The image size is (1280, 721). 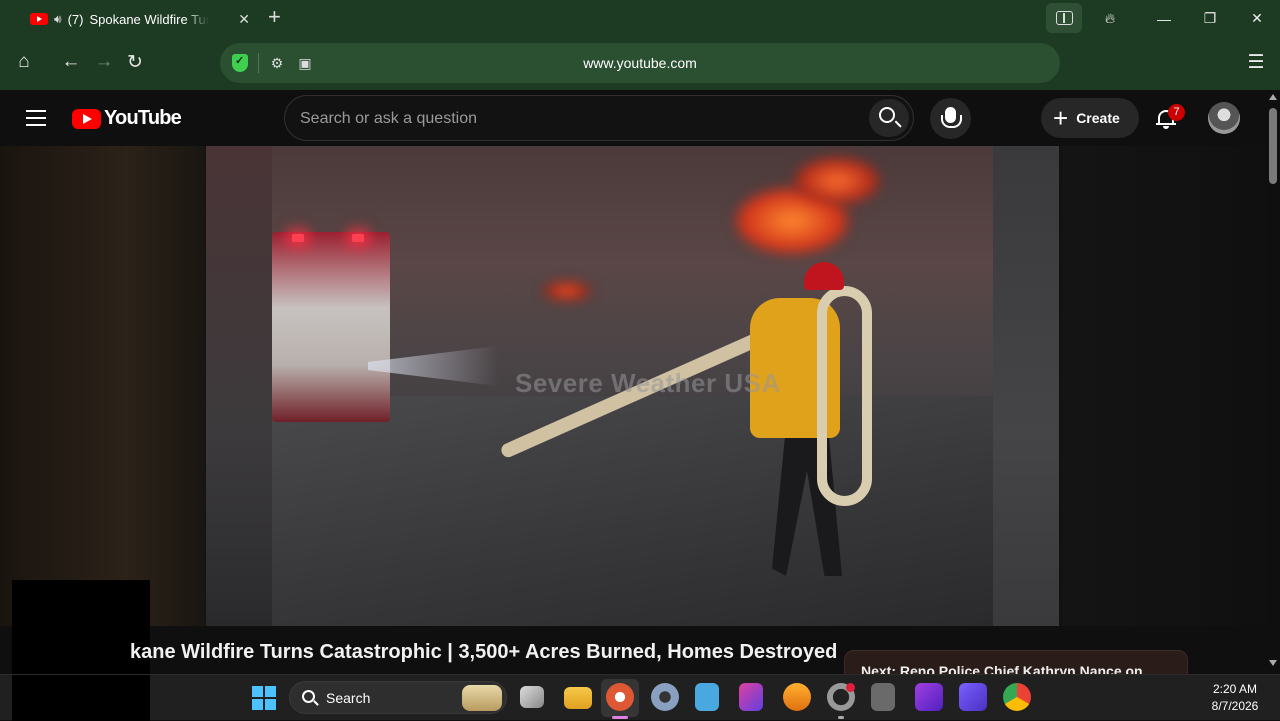 I want to click on url-text: www.youtube.com, so click(x=640, y=63).